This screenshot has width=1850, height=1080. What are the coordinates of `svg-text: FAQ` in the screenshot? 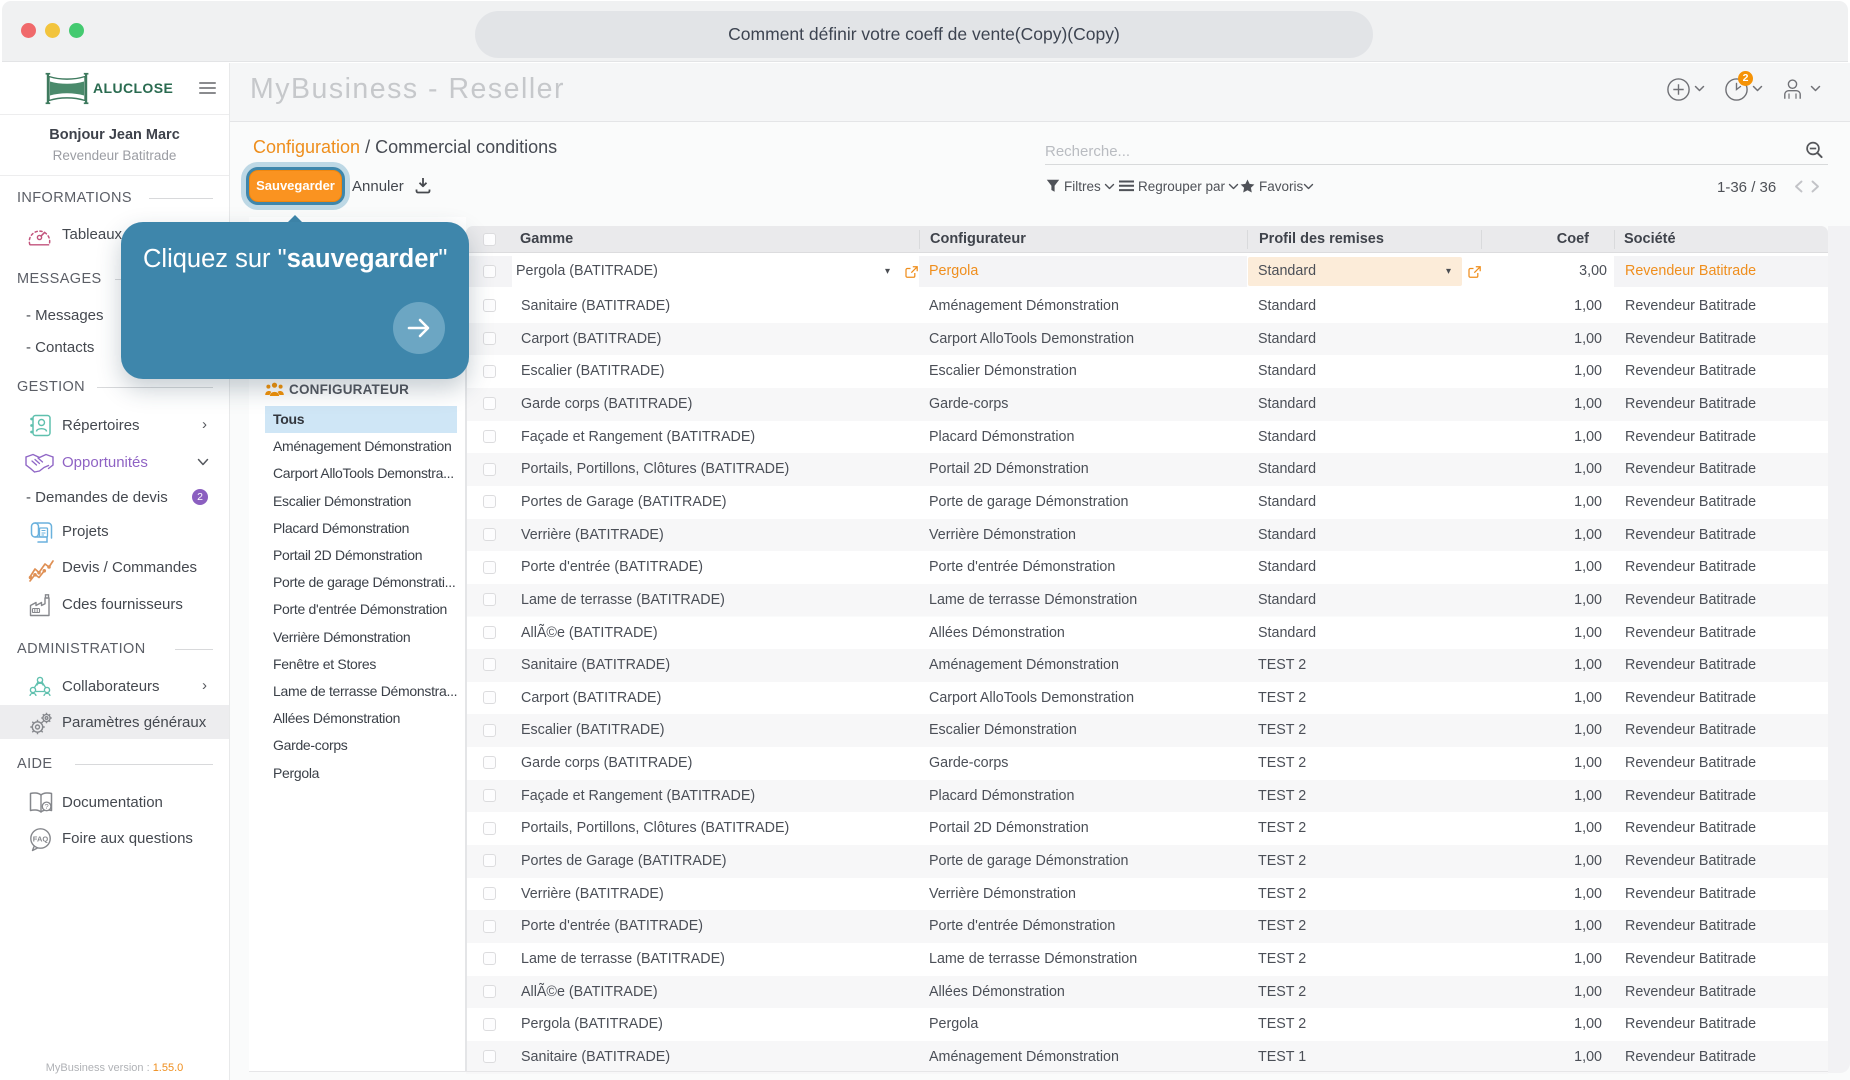 It's located at (41, 838).